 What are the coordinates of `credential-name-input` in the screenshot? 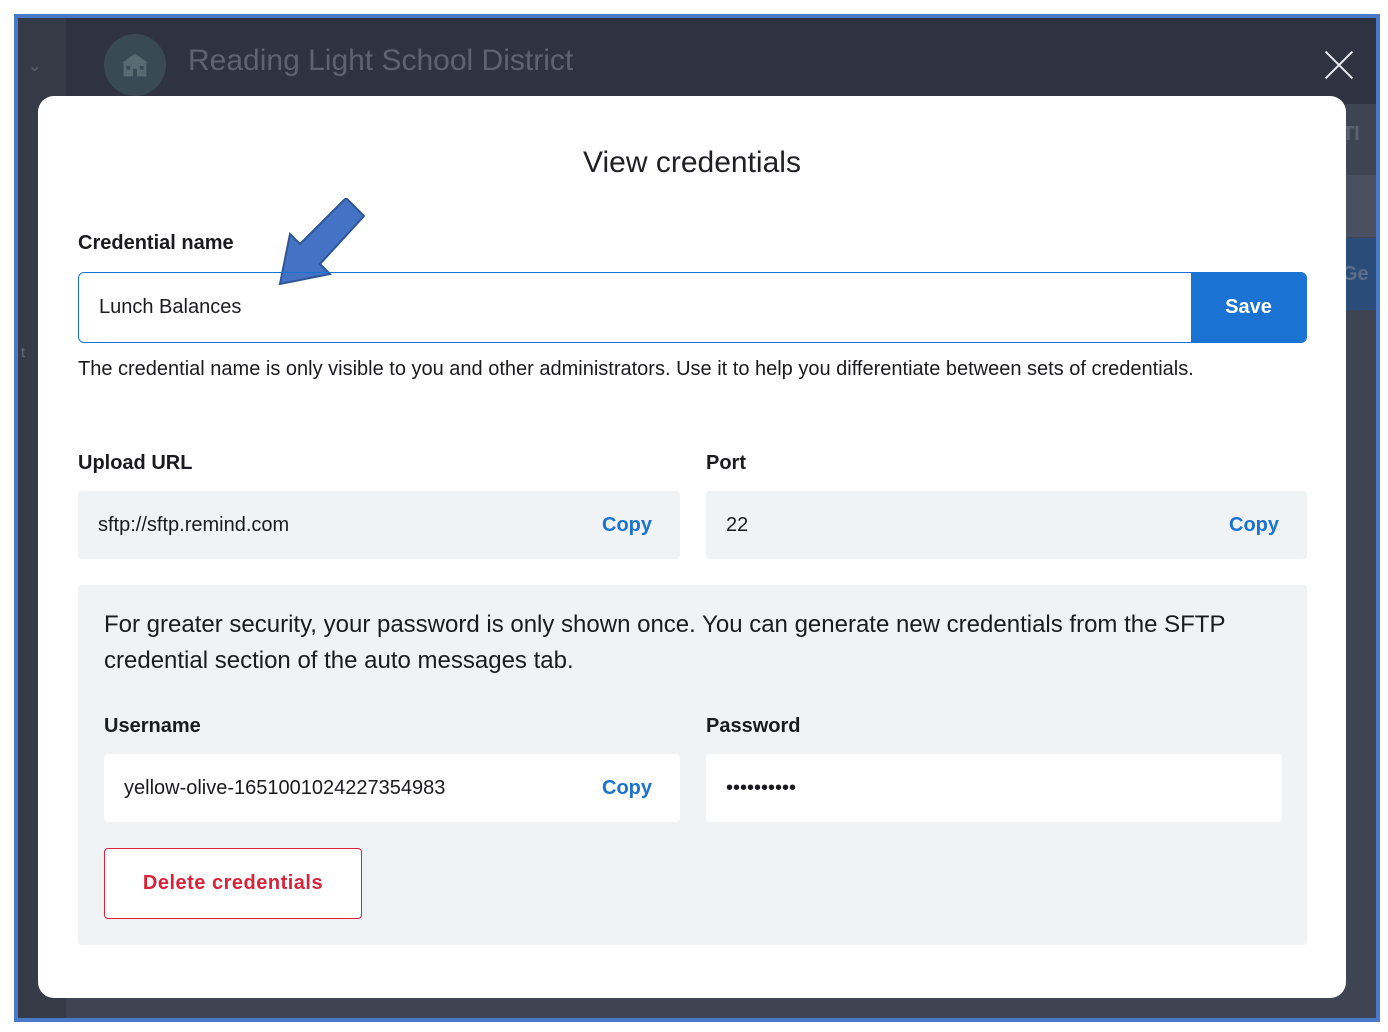 It's located at (635, 307).